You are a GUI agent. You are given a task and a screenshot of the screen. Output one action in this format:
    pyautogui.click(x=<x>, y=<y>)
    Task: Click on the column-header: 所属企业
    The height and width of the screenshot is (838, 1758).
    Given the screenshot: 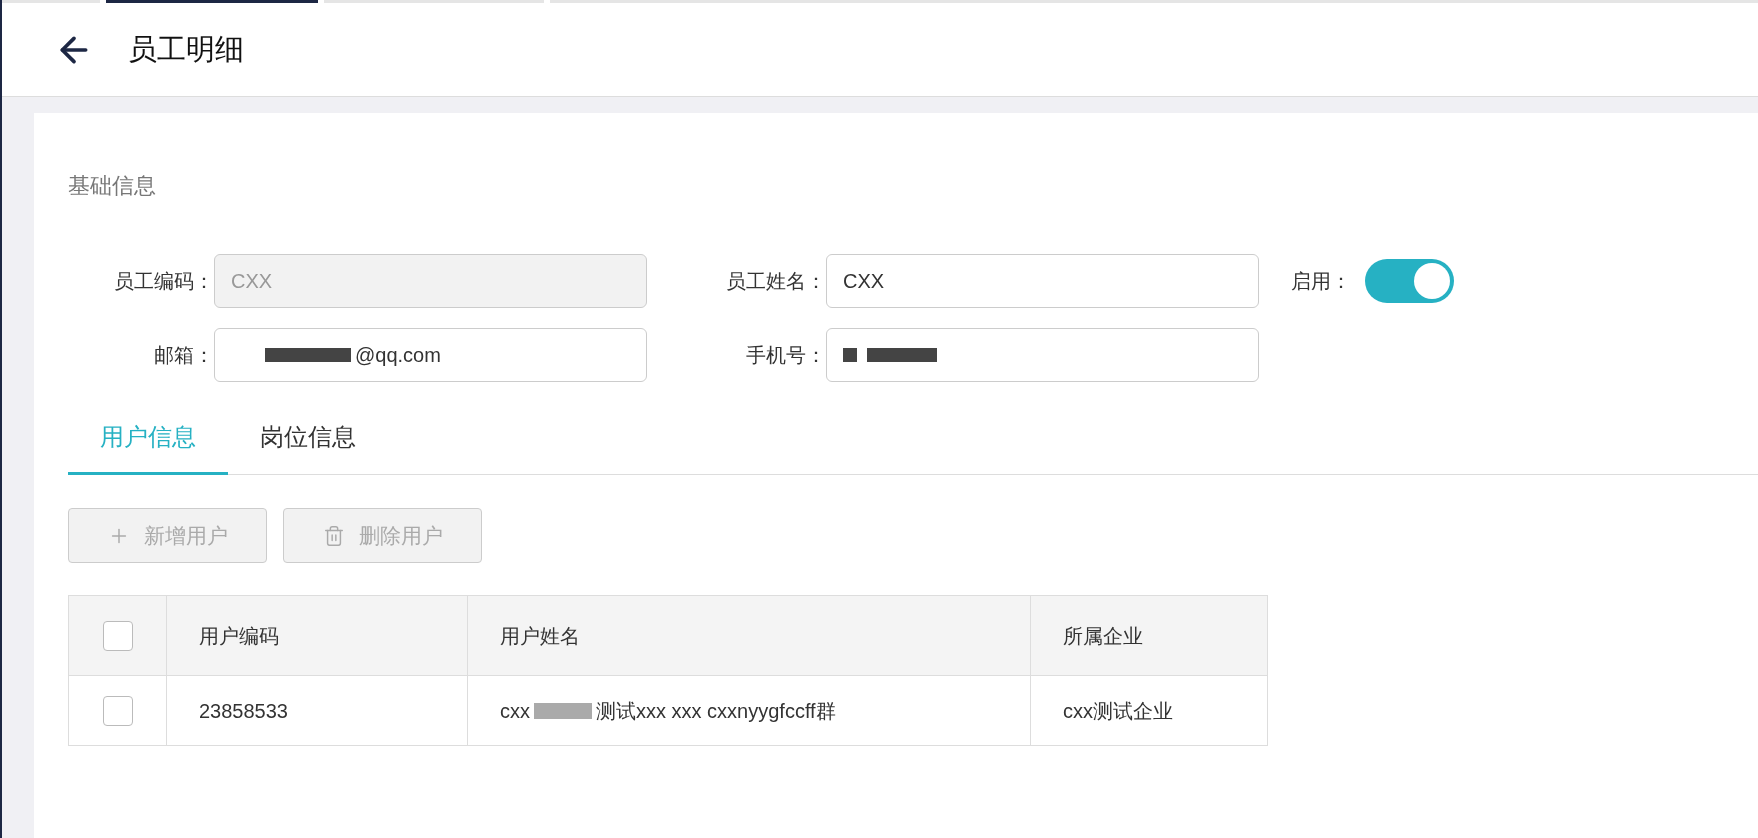 What is the action you would take?
    pyautogui.click(x=1103, y=635)
    